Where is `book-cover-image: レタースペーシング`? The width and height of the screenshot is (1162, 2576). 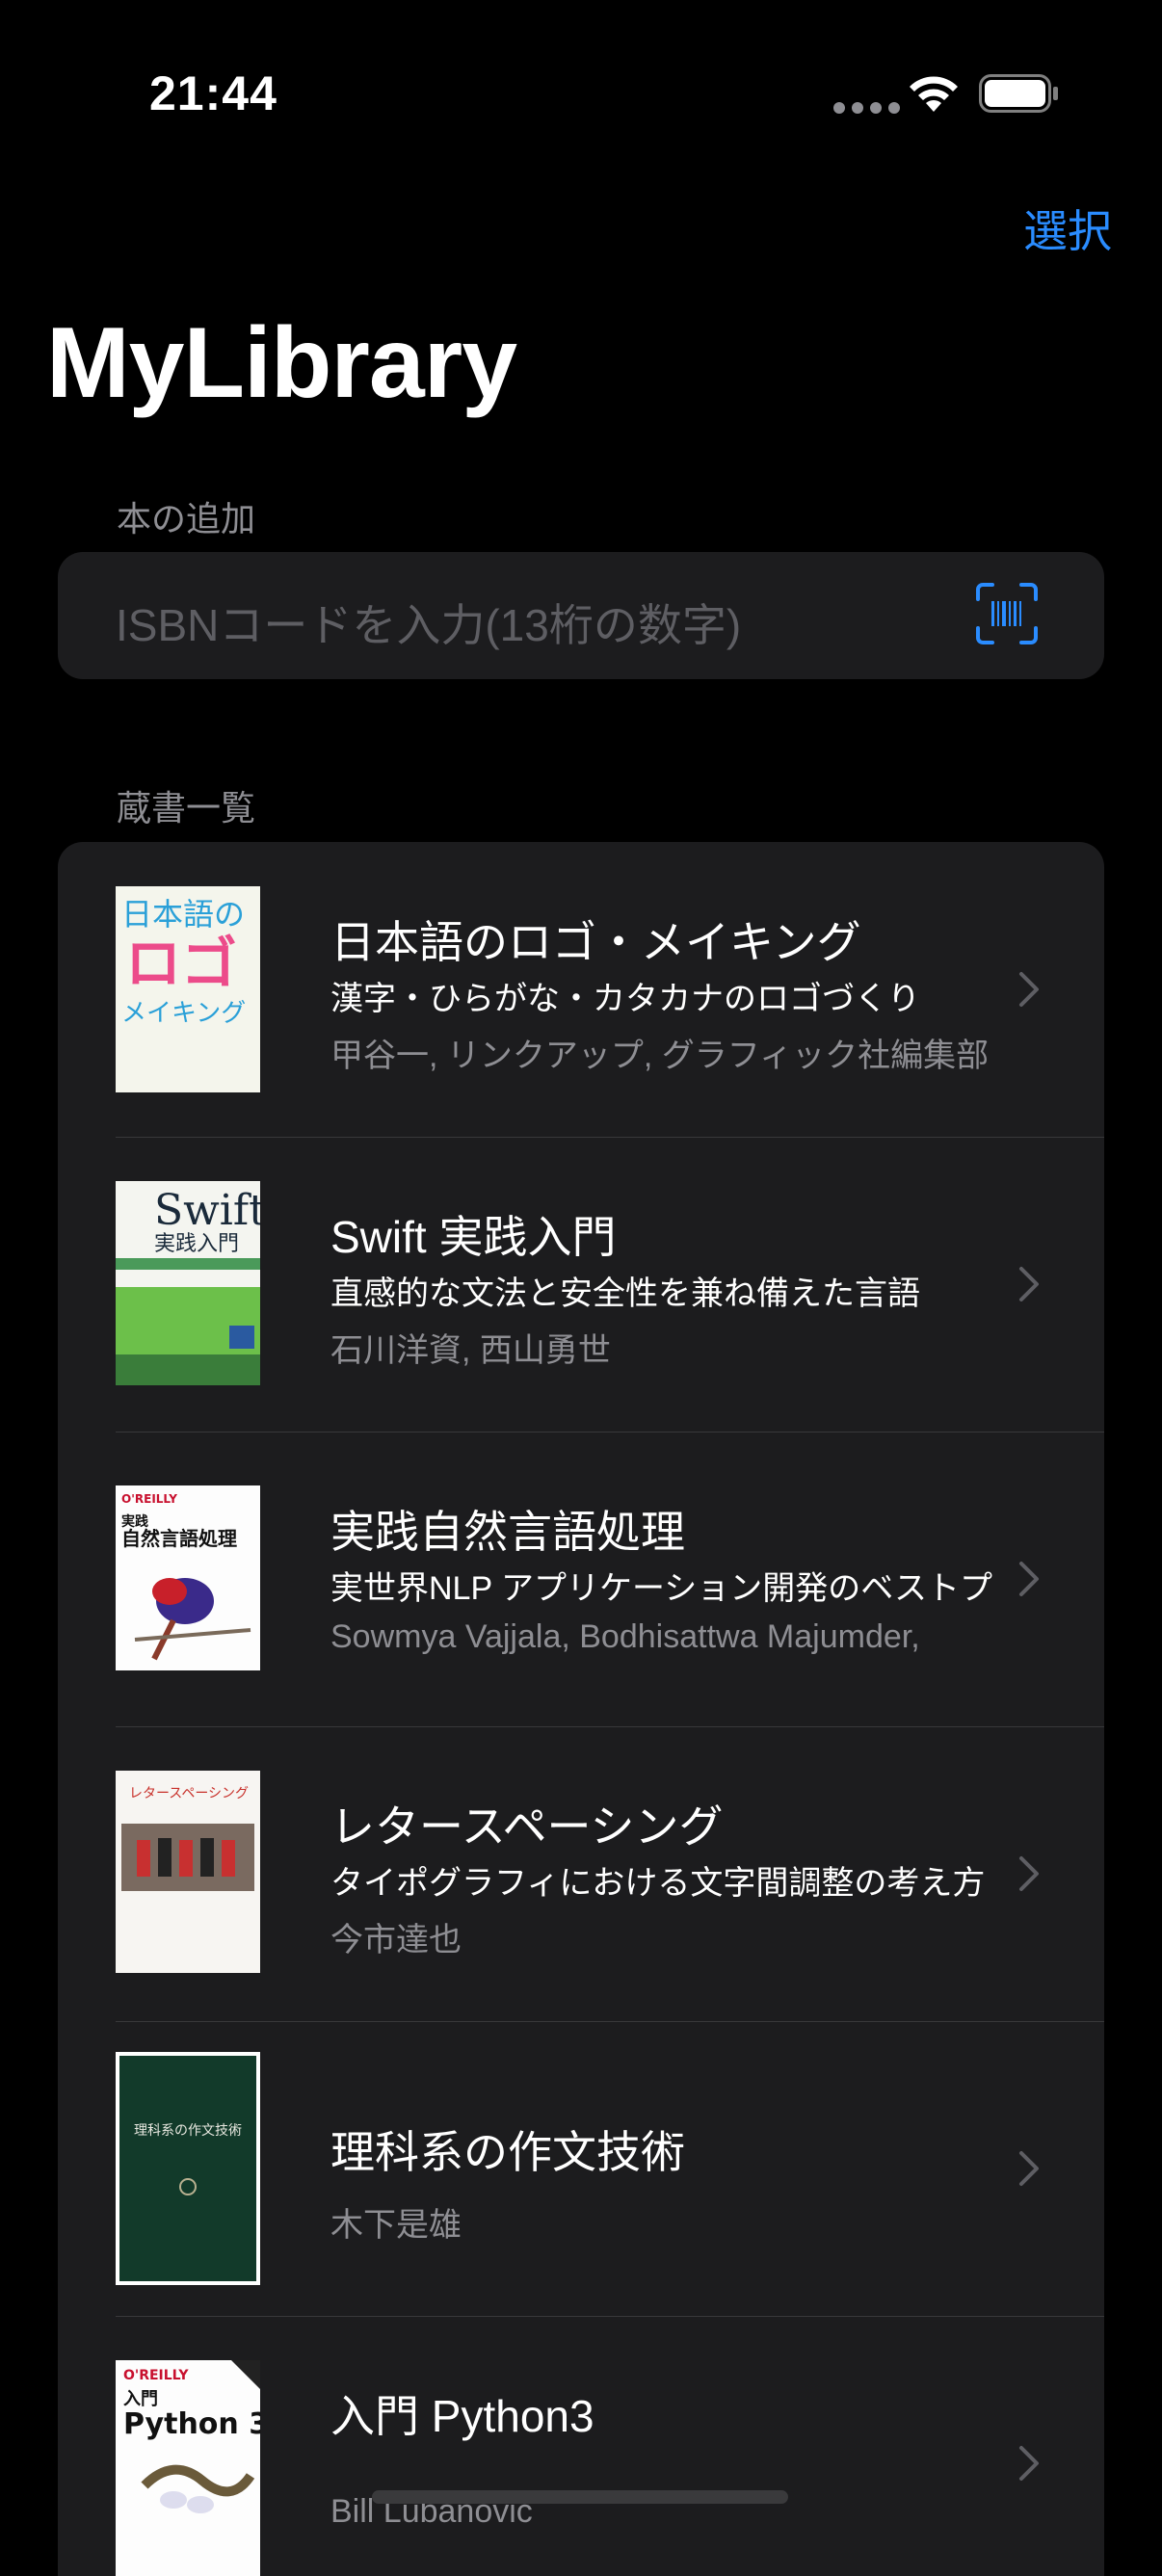
book-cover-image: レタースペーシング is located at coordinates (188, 1872).